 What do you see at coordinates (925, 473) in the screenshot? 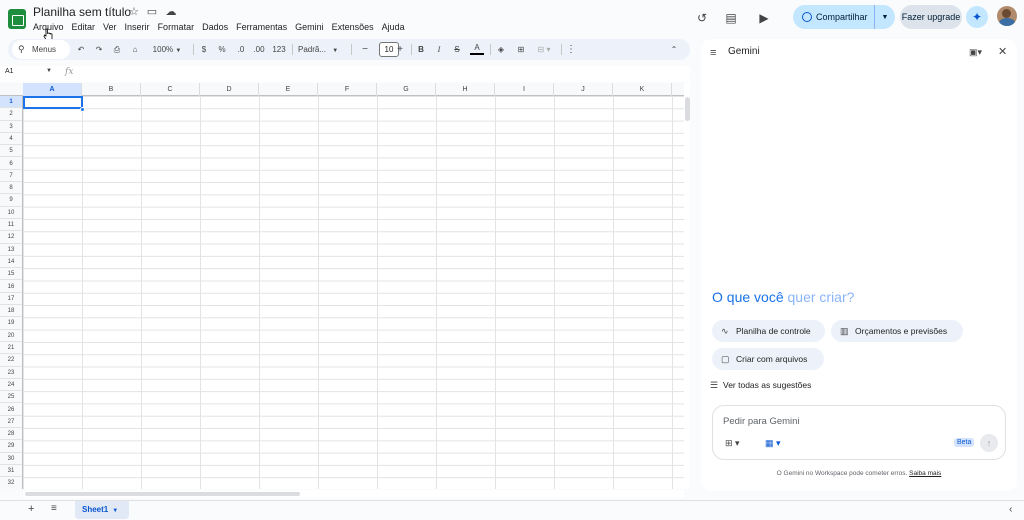
I see `learn-more-link: Saiba mais` at bounding box center [925, 473].